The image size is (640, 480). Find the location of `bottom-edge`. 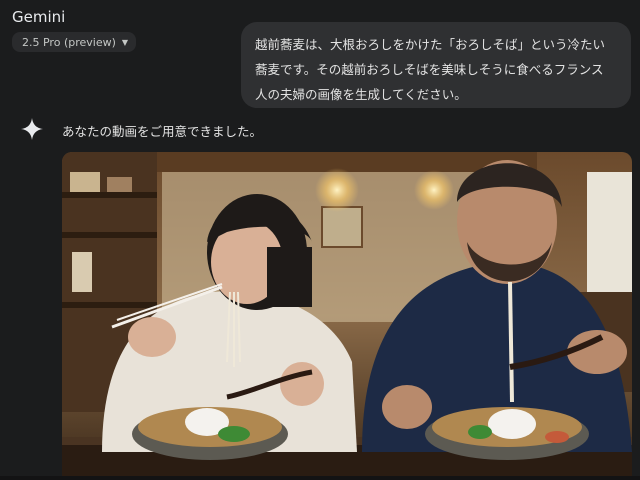

bottom-edge is located at coordinates (320, 478).